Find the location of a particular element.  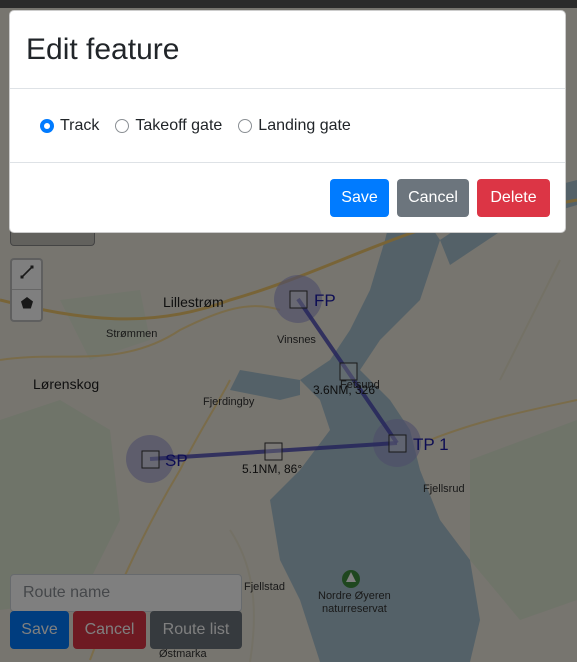

radio-option-takeoff-gate: Takeoff gate is located at coordinates (168, 126).